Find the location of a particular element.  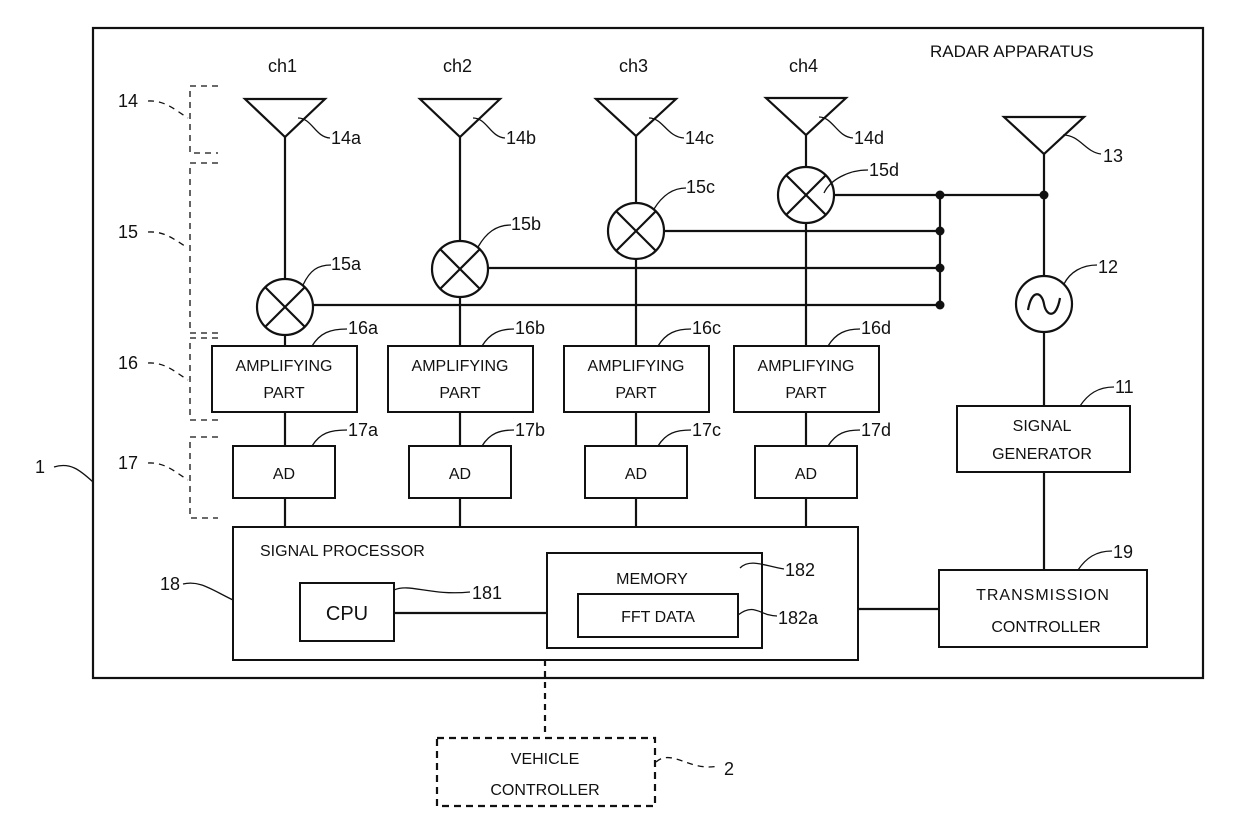

svg-text: 11 is located at coordinates (1124, 387).